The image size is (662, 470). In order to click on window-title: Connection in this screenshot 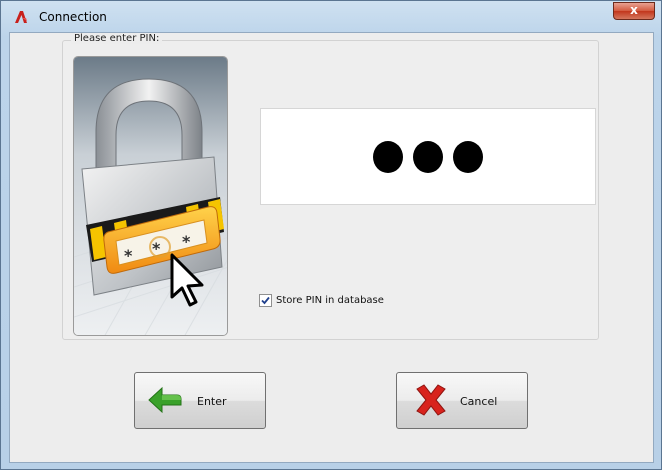, I will do `click(73, 17)`.